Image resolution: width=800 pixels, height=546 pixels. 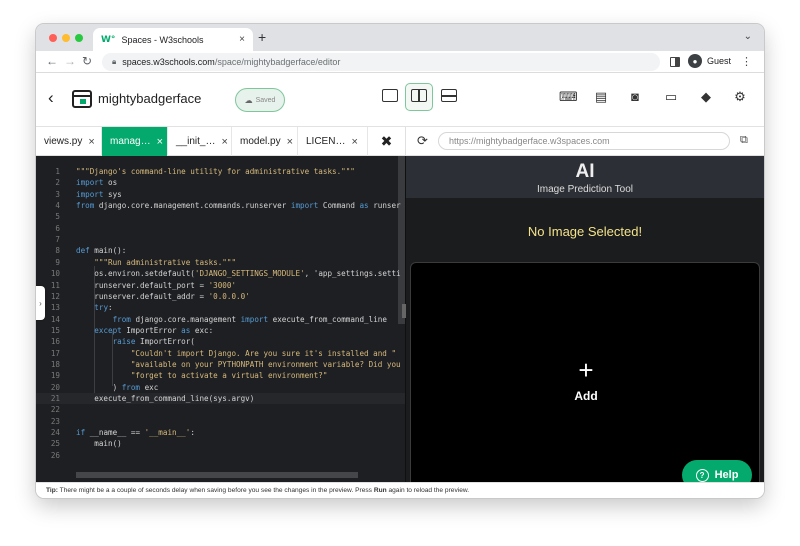 What do you see at coordinates (422, 141) in the screenshot?
I see `refresh-preview-icon: ⟳` at bounding box center [422, 141].